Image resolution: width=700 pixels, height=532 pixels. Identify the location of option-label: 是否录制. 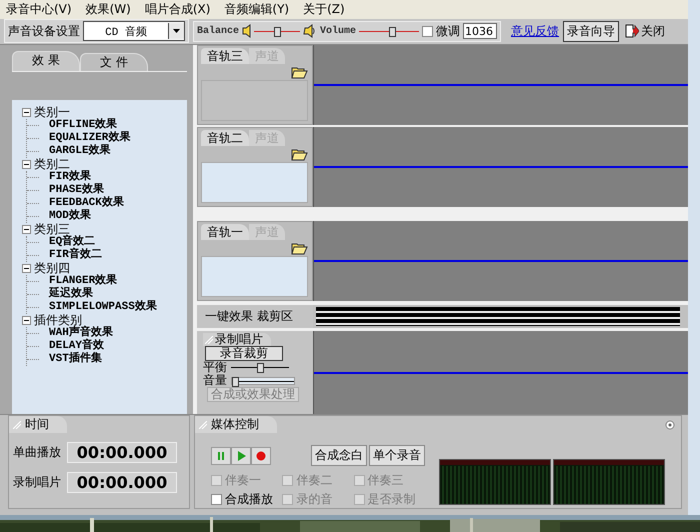
(392, 499).